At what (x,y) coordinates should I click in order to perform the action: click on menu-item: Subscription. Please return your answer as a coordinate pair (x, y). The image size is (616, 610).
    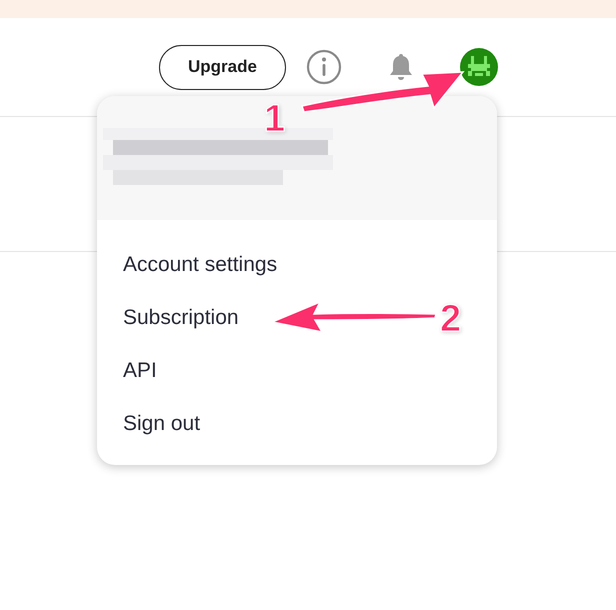
    Looking at the image, I should click on (181, 317).